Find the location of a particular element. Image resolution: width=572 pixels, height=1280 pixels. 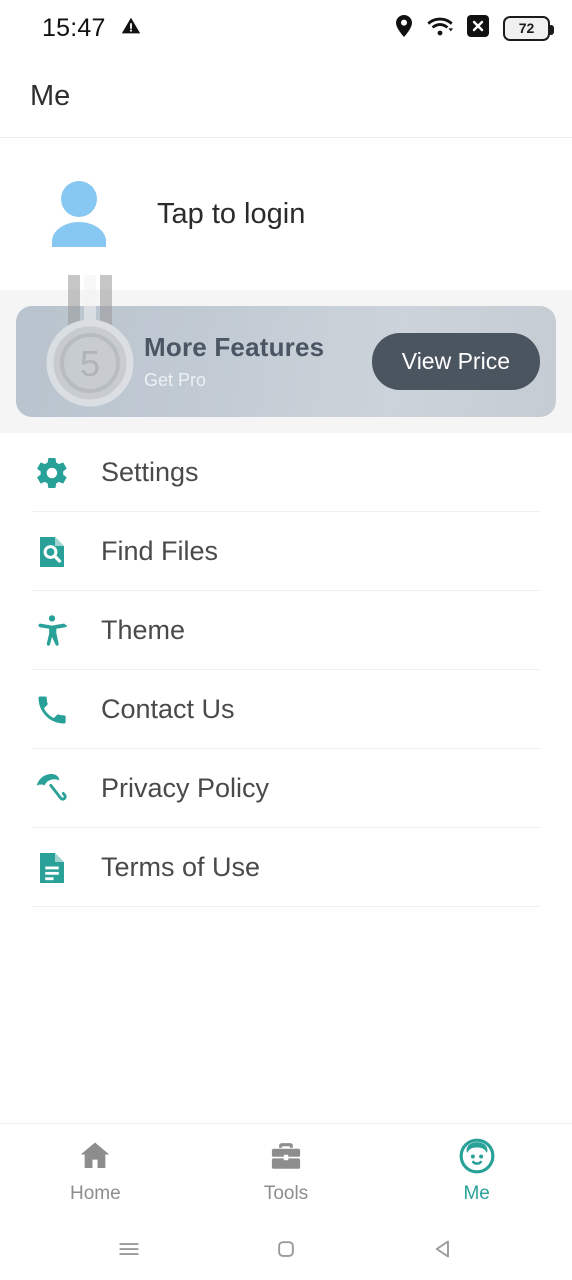

gear-icon is located at coordinates (52, 473).